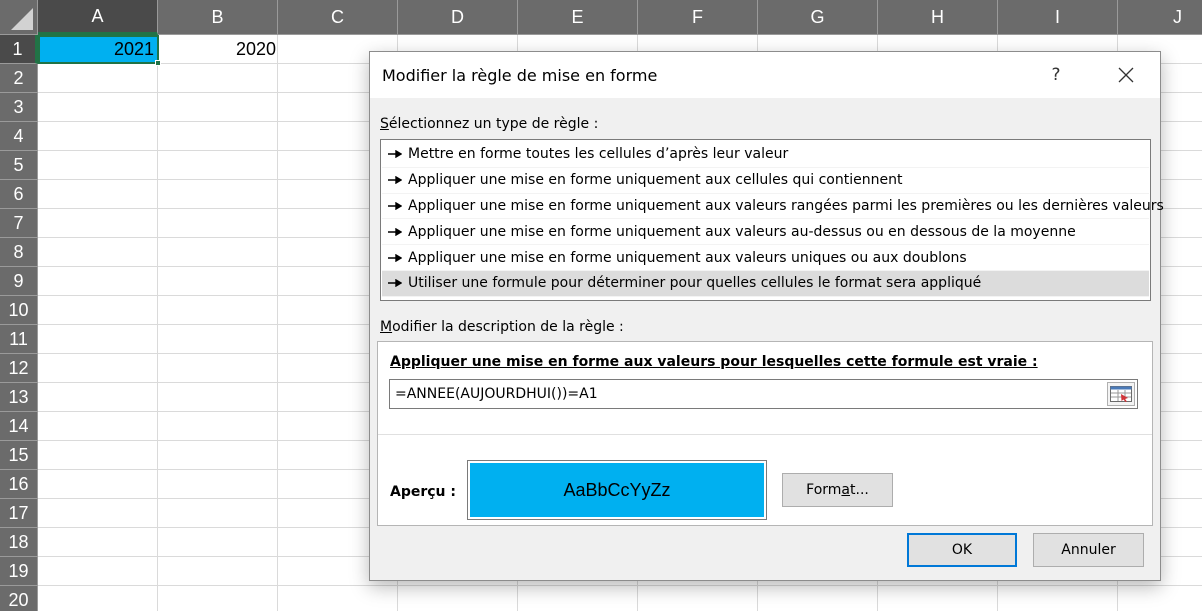 The image size is (1202, 611). What do you see at coordinates (98, 49) in the screenshot?
I see `cell-a1: 2021` at bounding box center [98, 49].